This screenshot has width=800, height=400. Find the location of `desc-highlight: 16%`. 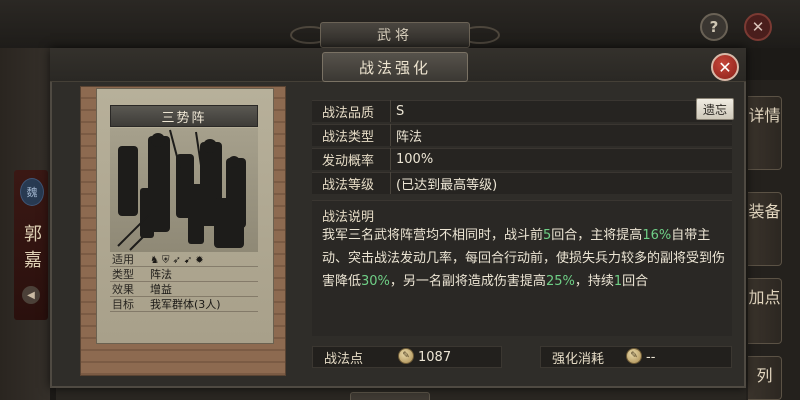

desc-highlight: 16% is located at coordinates (657, 235).